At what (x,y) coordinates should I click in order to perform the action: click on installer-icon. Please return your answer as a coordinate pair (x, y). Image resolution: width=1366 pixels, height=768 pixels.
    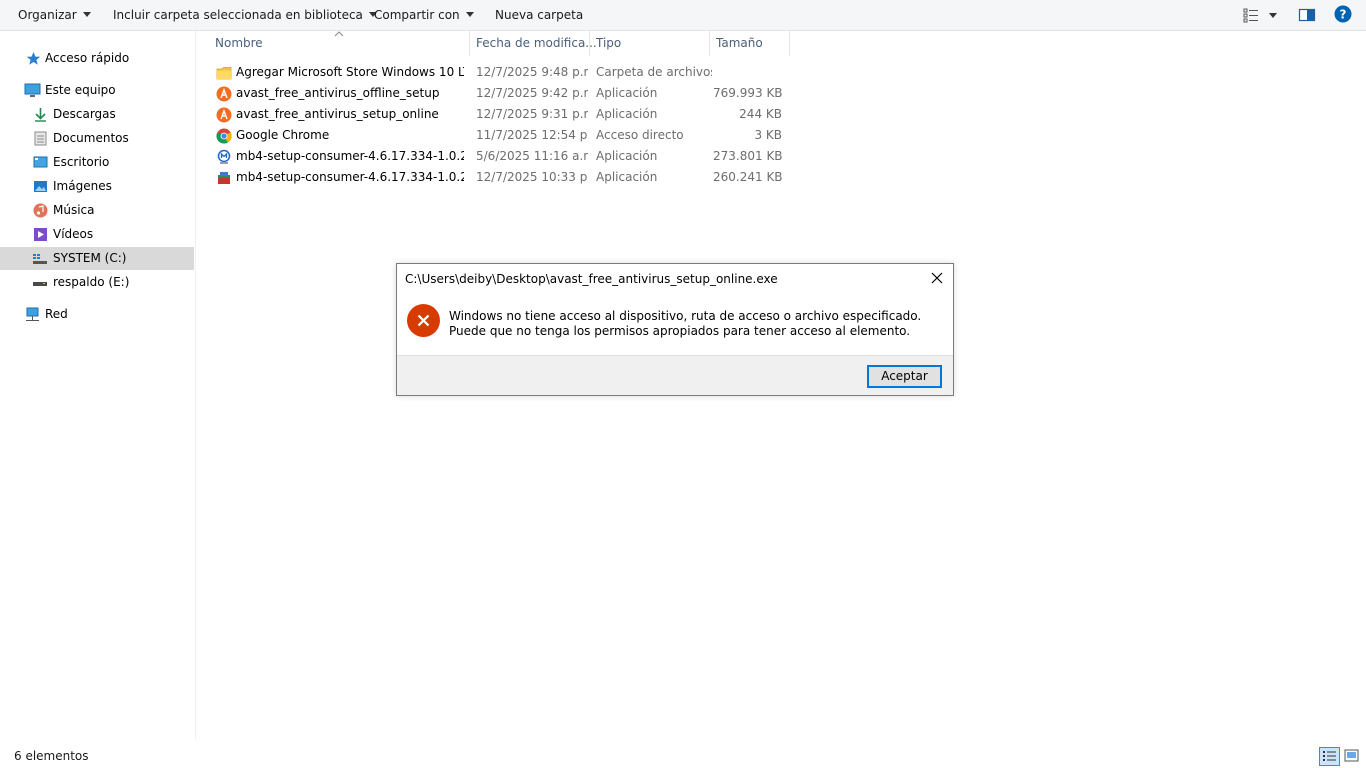
    Looking at the image, I should click on (224, 178).